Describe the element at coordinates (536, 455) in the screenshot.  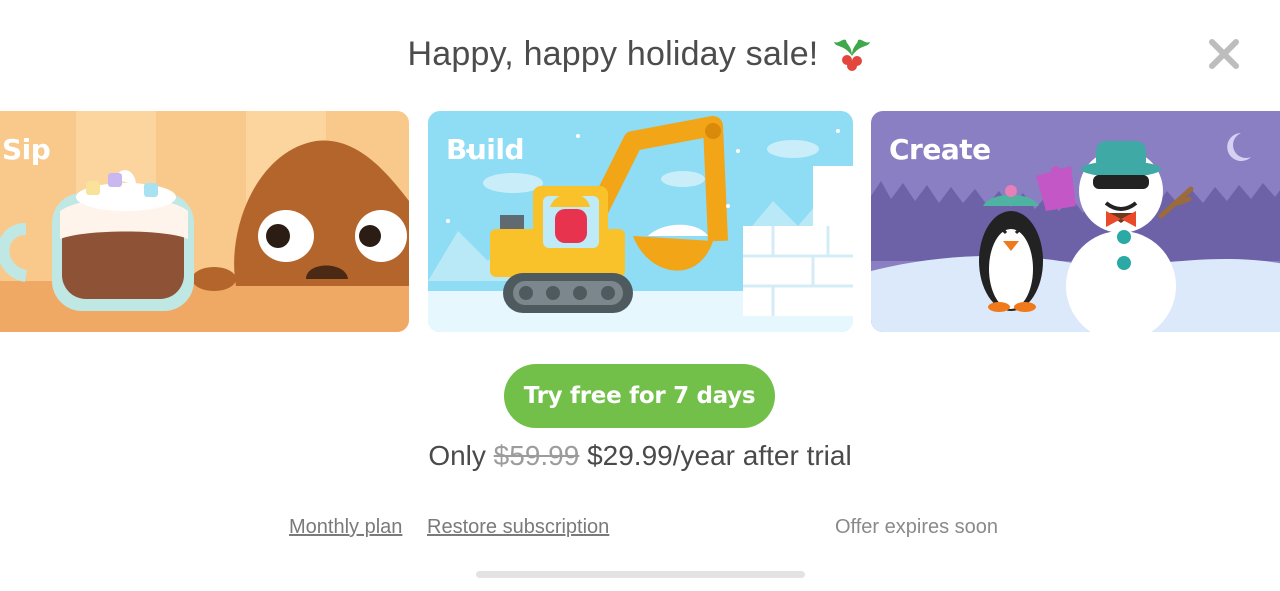
I see `original-price: $59.99` at that location.